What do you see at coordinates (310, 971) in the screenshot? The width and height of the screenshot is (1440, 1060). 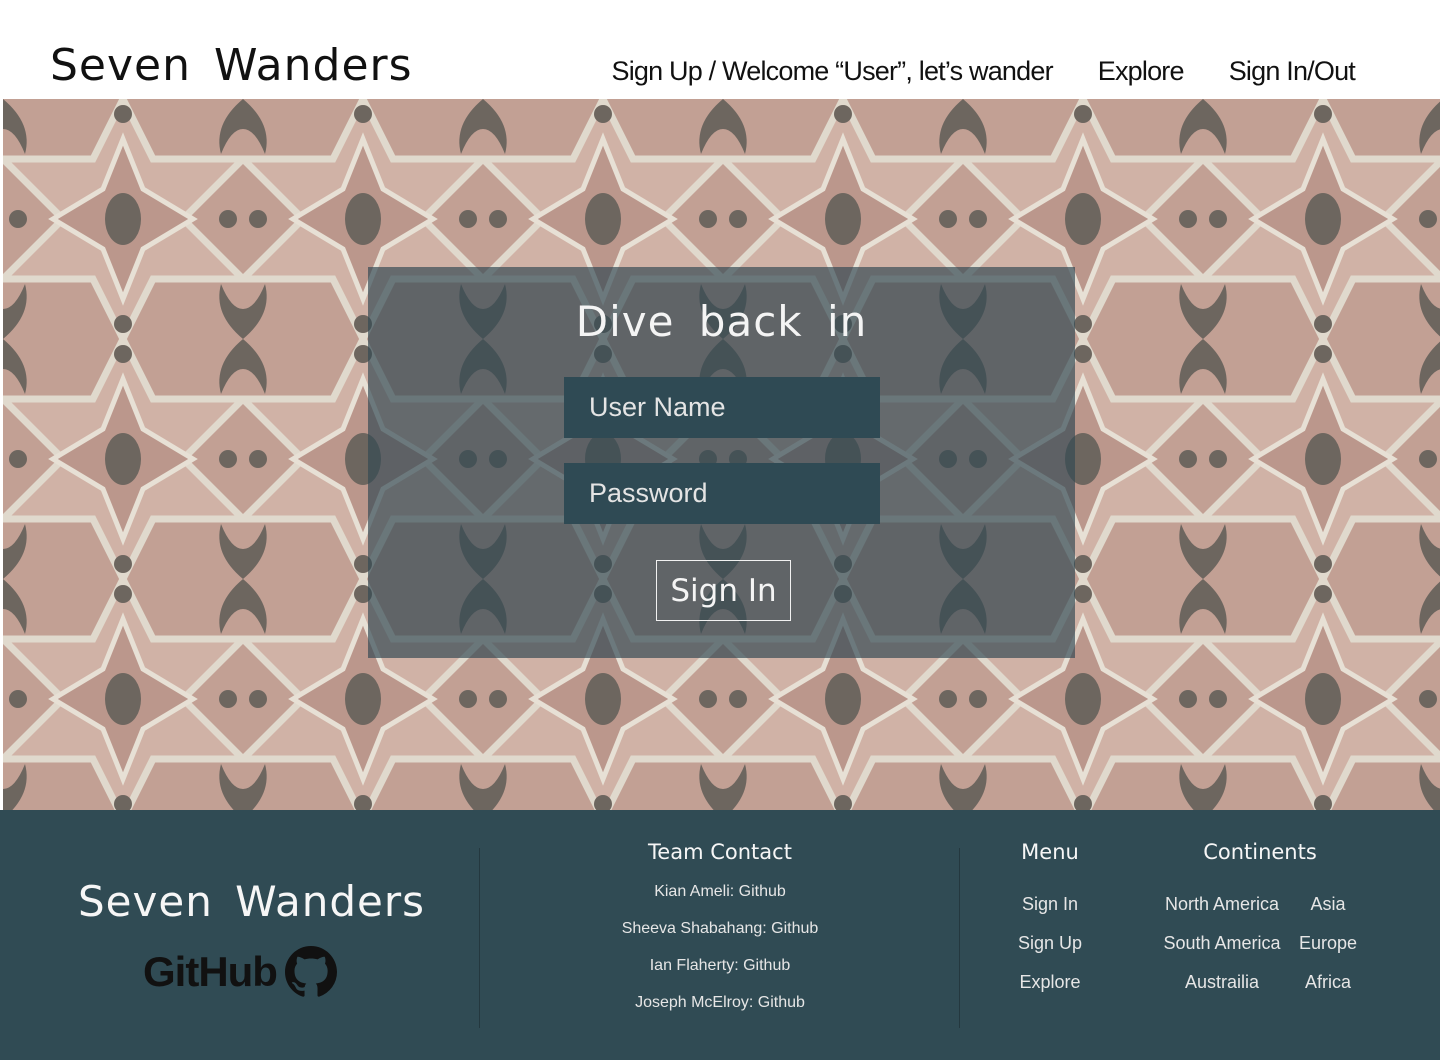 I see `github-octocat-icon` at bounding box center [310, 971].